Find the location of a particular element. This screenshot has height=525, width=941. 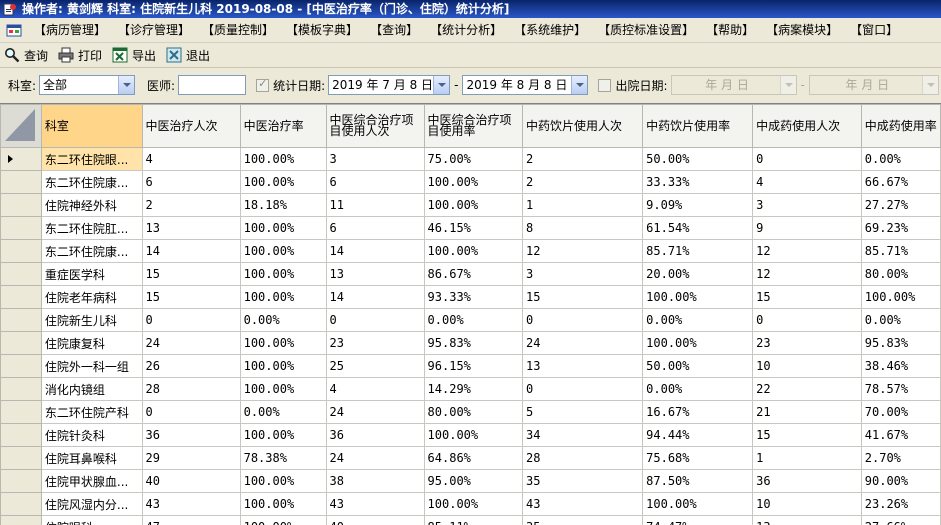

stat-date-from-picker: 2019 年 7 月 8 日 is located at coordinates (389, 85).